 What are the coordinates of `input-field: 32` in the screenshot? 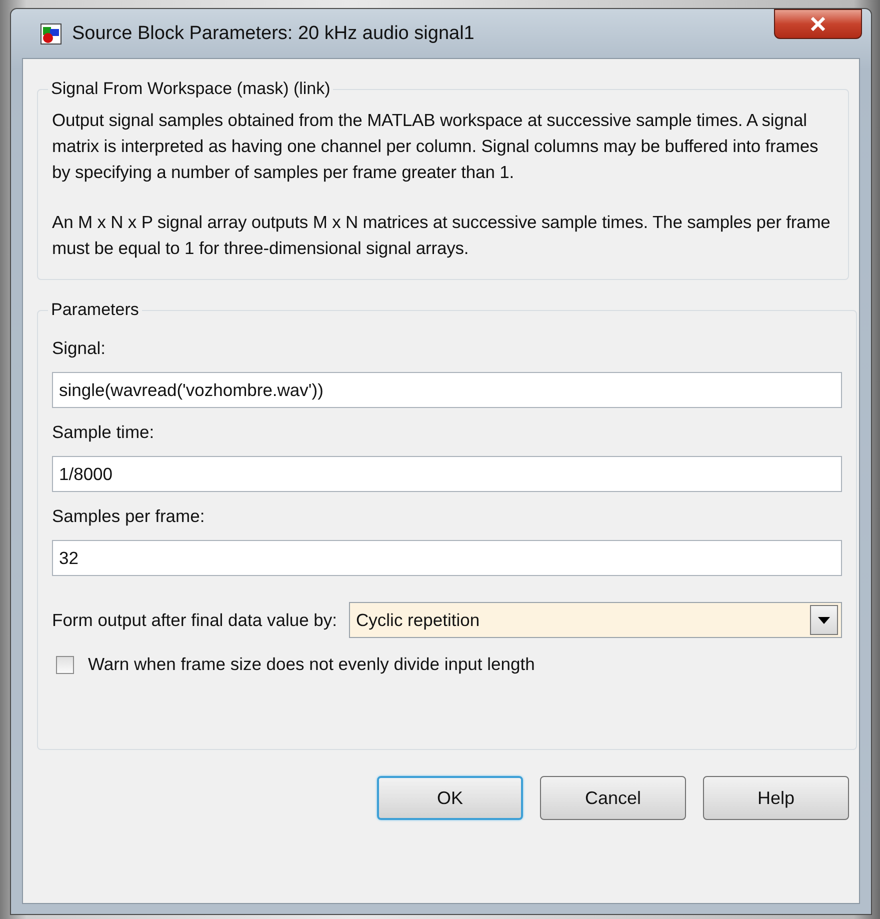 It's located at (447, 558).